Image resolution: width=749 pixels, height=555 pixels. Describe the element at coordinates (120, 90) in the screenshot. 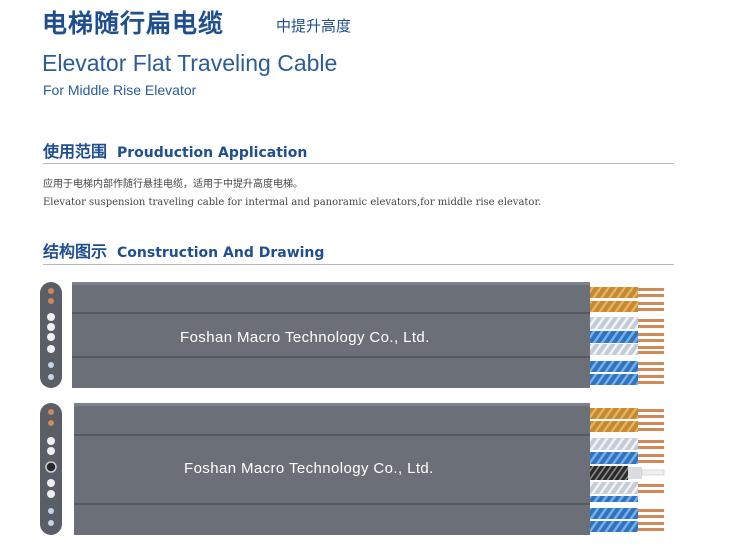

I see `subtitle-english: For Middle Rise Elevator` at that location.